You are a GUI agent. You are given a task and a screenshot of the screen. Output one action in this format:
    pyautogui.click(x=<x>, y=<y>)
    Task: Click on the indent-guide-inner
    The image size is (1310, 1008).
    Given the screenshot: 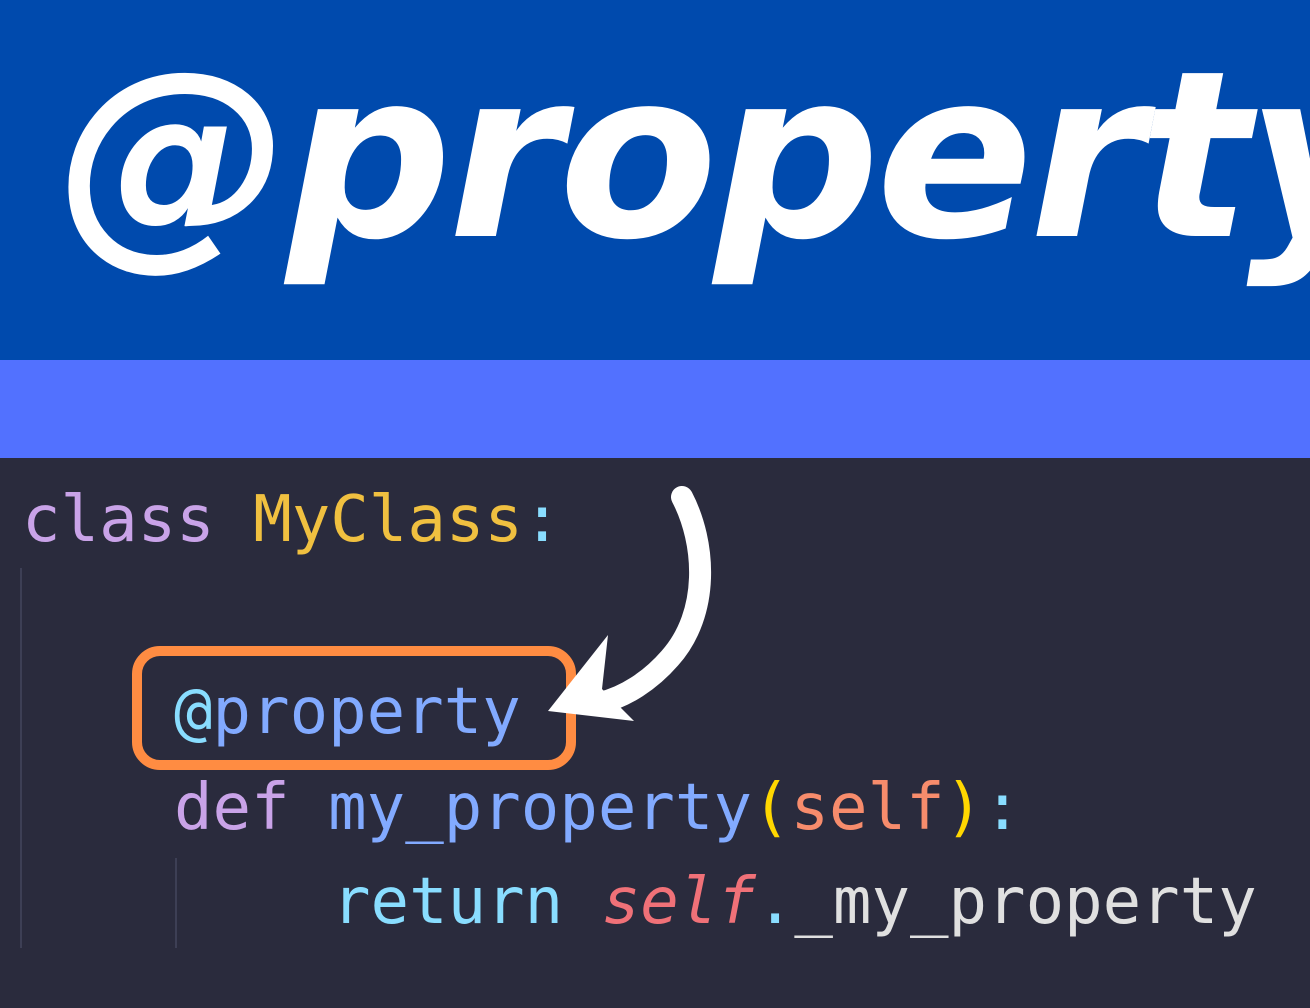 What is the action you would take?
    pyautogui.click(x=176, y=903)
    